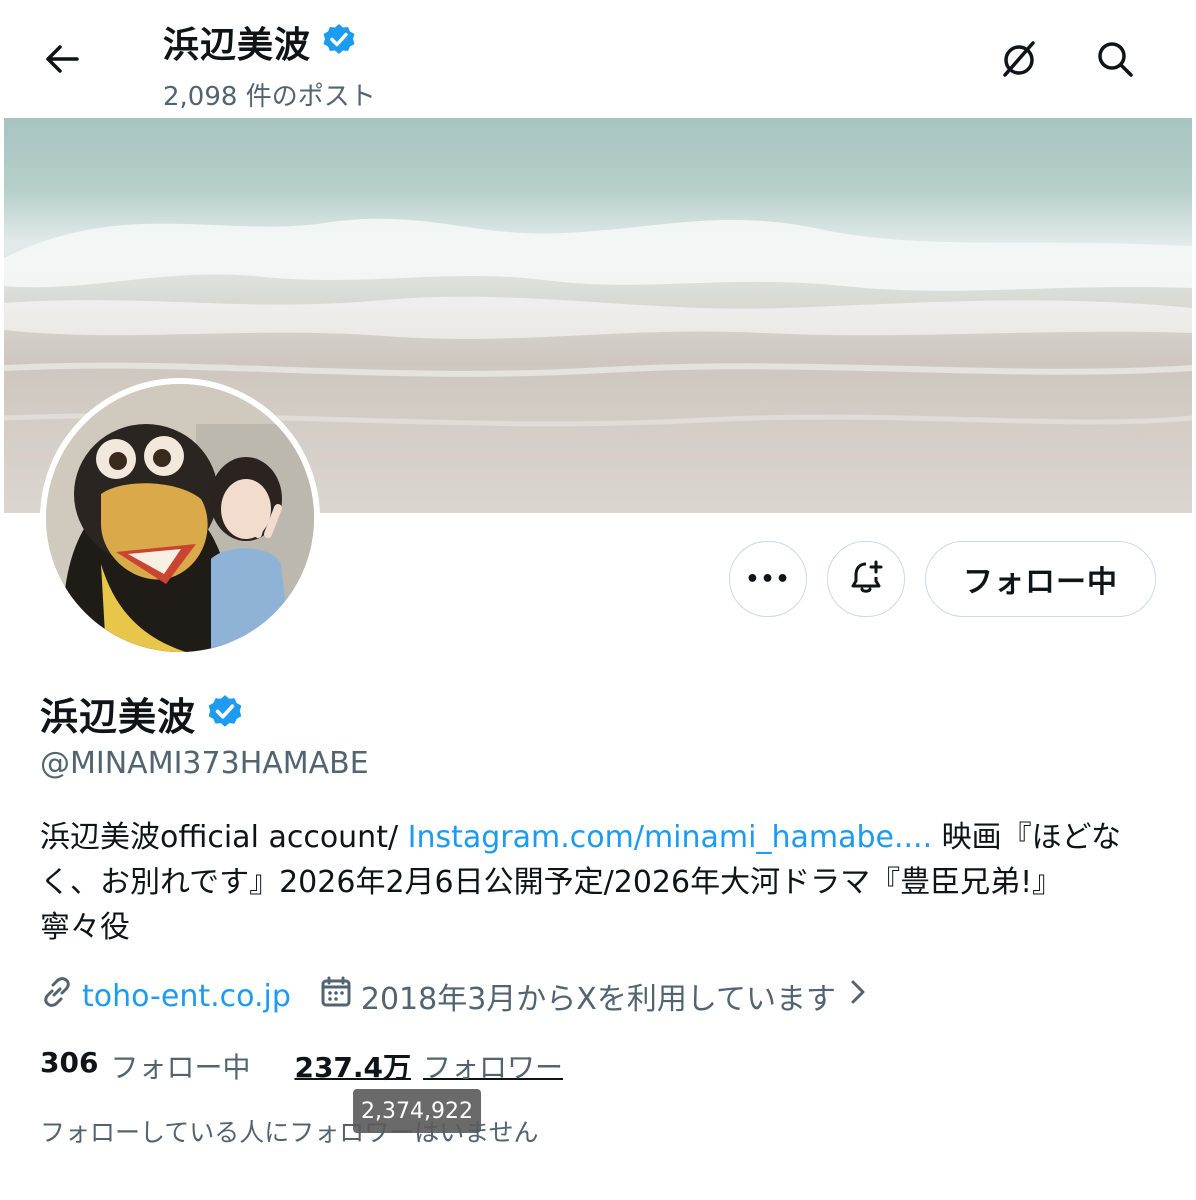 The height and width of the screenshot is (1200, 1196). I want to click on joined-item: 2018年3月からXを利用しています, so click(593, 996).